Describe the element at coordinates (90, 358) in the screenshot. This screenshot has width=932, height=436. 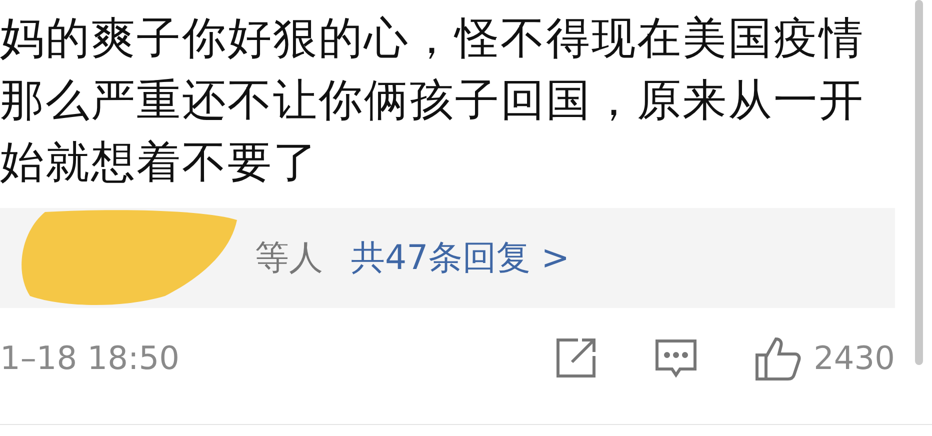
I see `comment-time: 1–18 18:50` at that location.